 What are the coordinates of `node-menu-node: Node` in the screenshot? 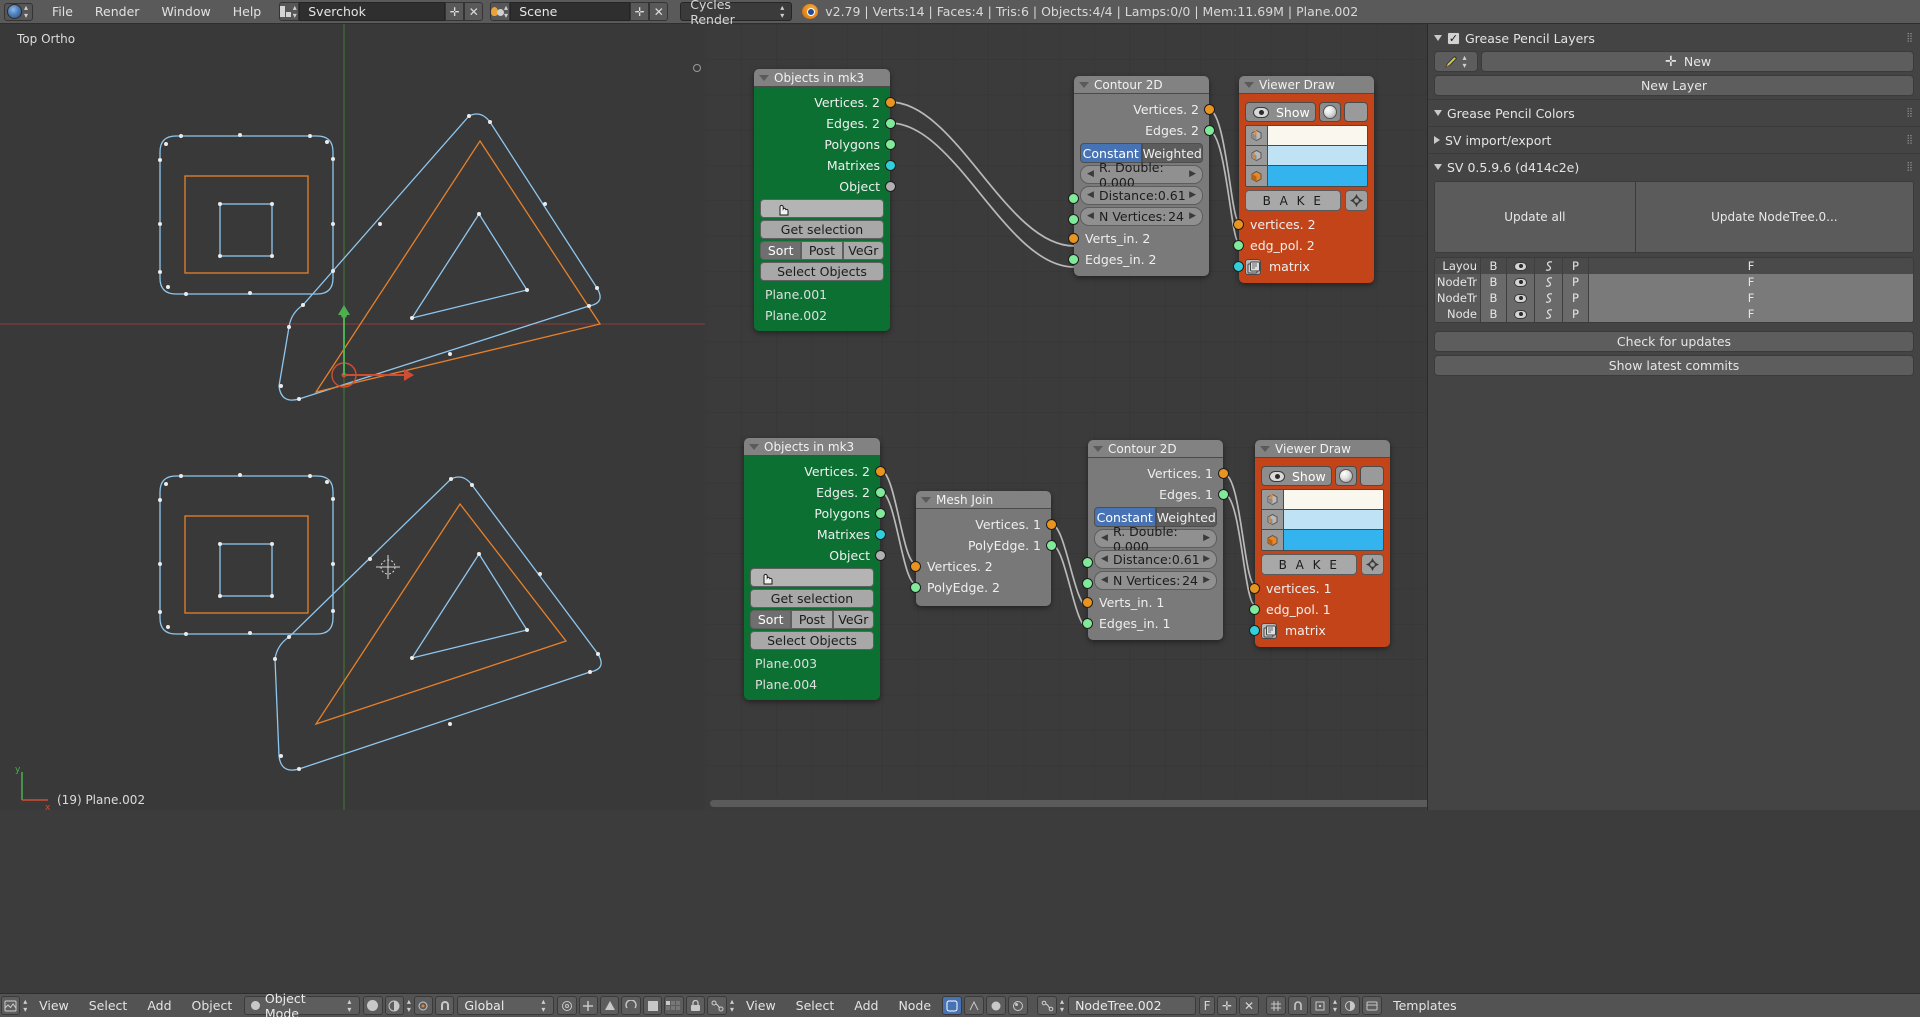 It's located at (914, 1005).